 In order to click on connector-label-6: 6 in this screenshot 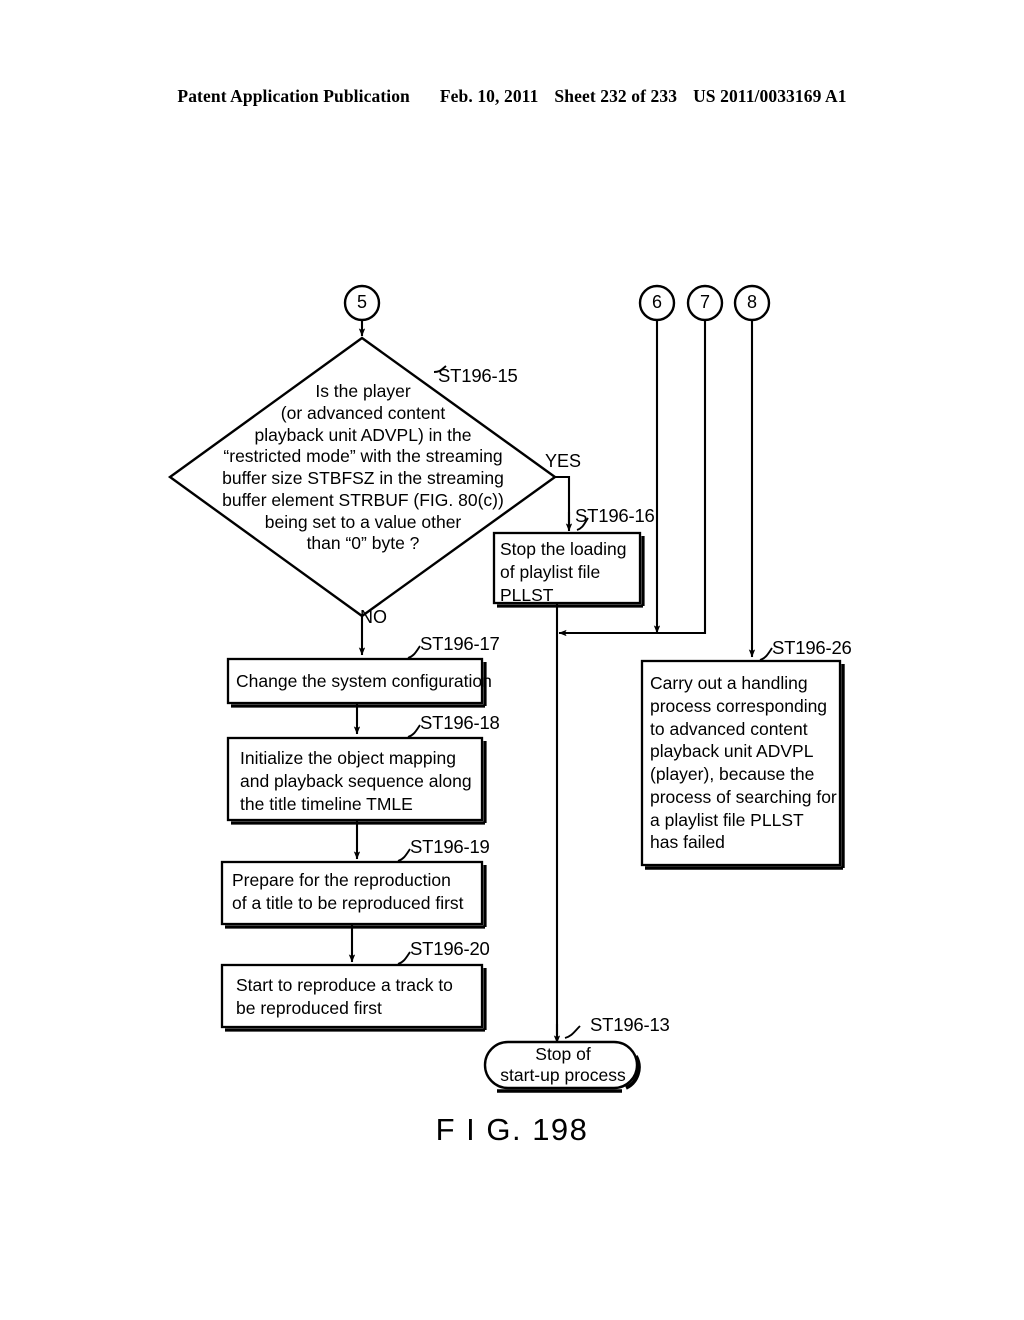, I will do `click(656, 302)`.